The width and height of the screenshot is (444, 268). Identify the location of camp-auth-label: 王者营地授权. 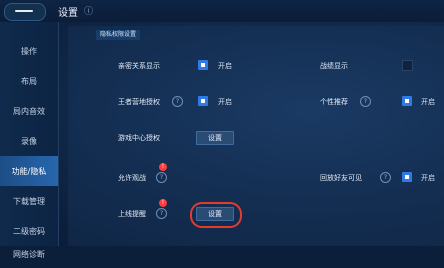
(139, 102).